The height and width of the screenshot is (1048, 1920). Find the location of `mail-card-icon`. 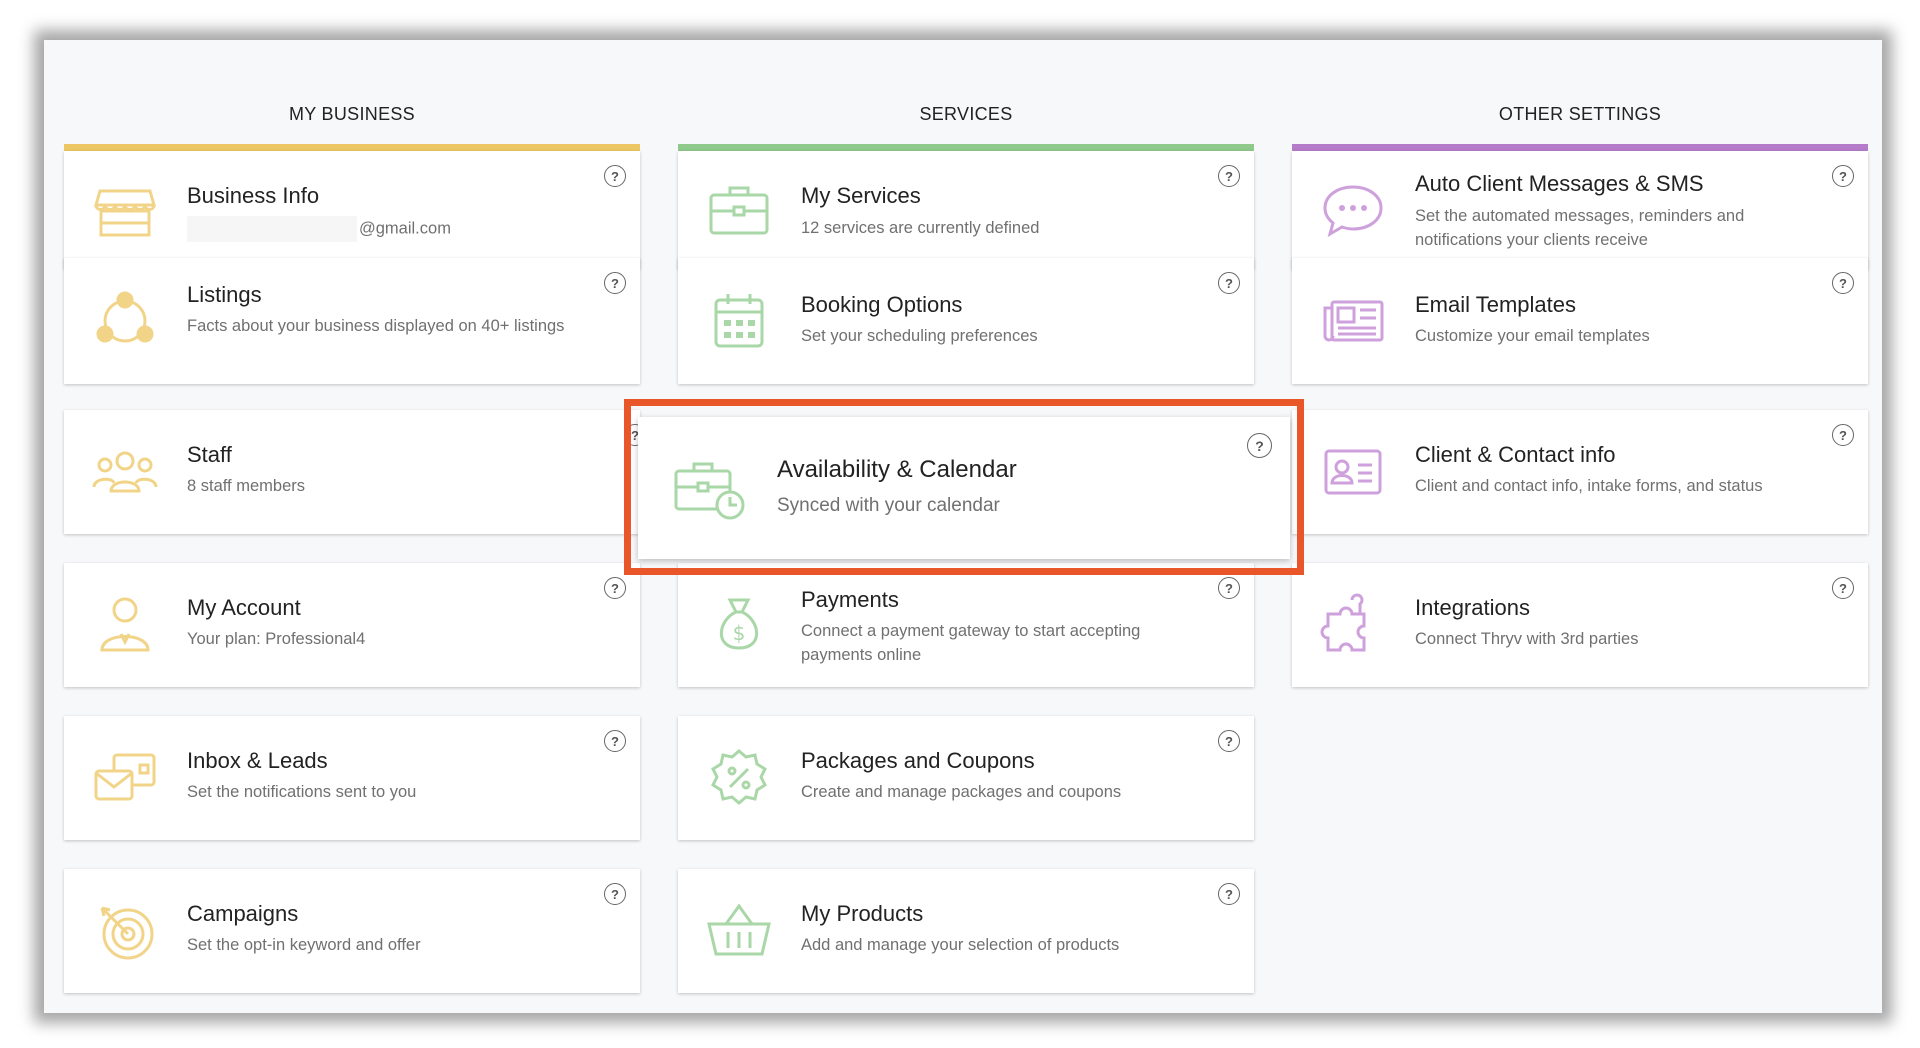

mail-card-icon is located at coordinates (125, 778).